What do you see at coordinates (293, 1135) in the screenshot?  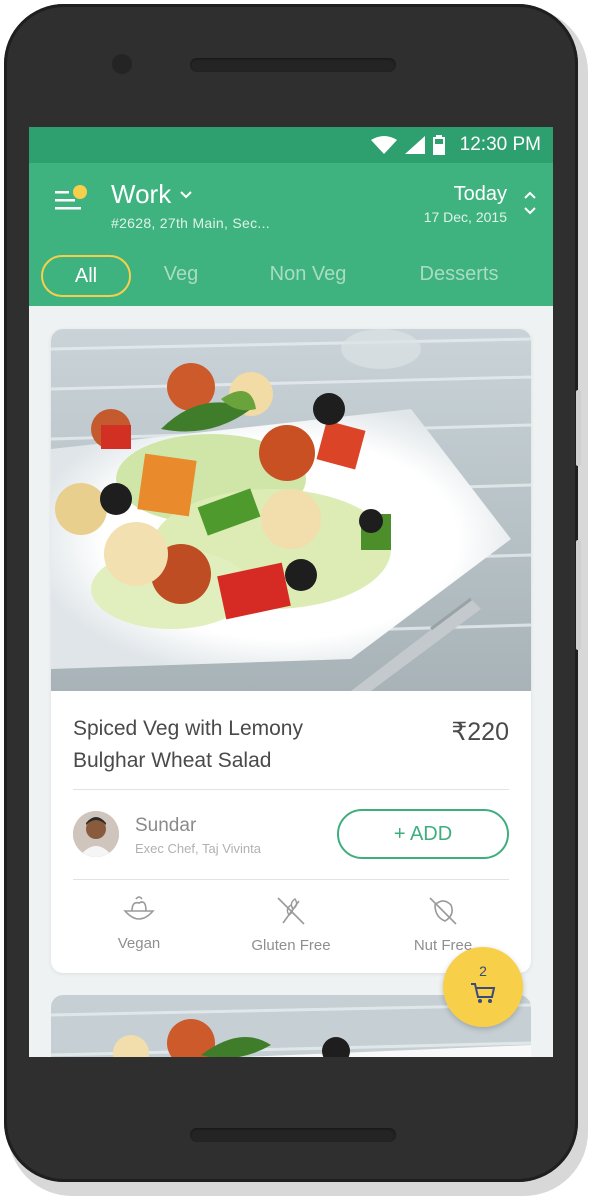 I see `bottom-speaker-grille` at bounding box center [293, 1135].